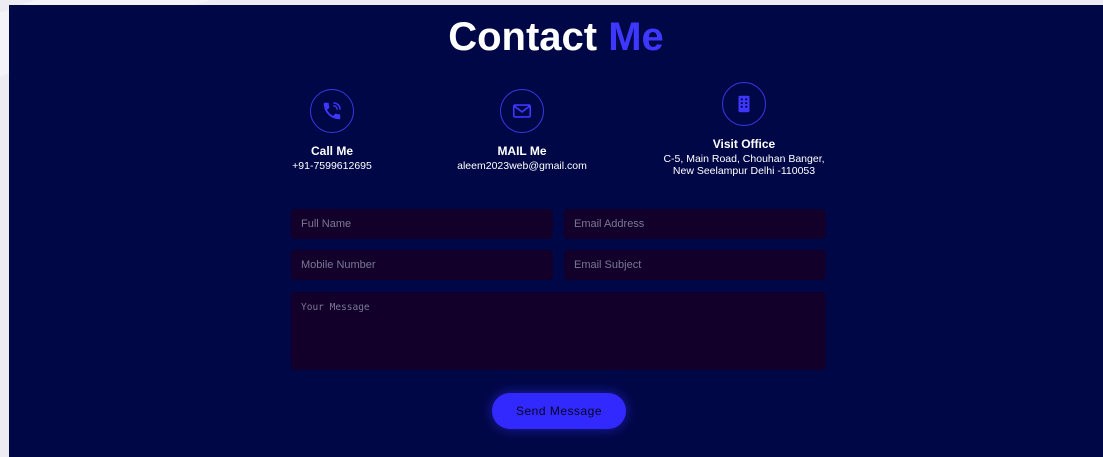 This screenshot has width=1103, height=457. I want to click on mobile-input, so click(422, 265).